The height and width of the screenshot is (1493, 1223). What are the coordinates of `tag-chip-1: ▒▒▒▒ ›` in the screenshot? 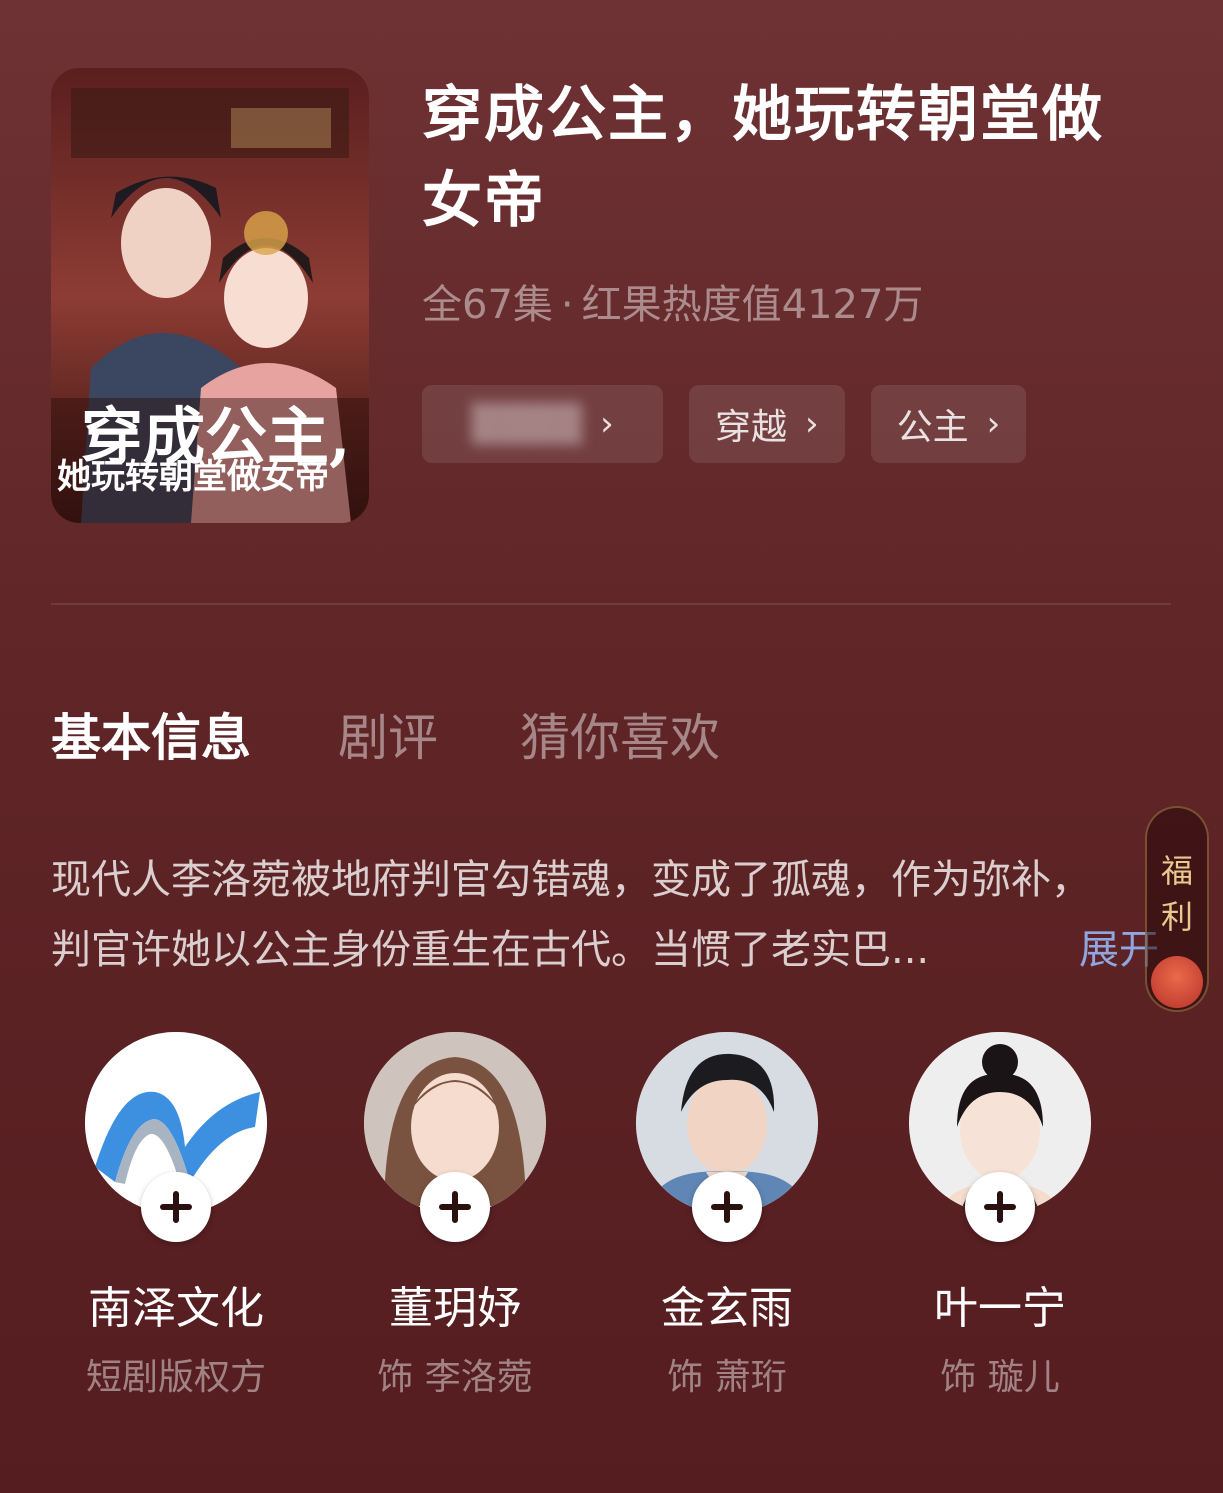 It's located at (542, 424).